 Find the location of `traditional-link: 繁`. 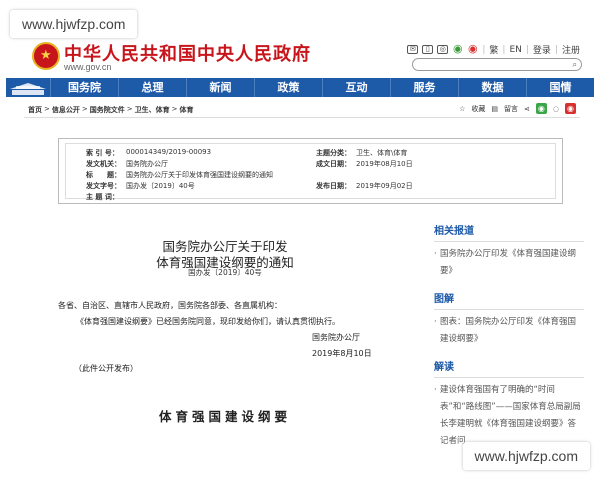

traditional-link: 繁 is located at coordinates (493, 49).